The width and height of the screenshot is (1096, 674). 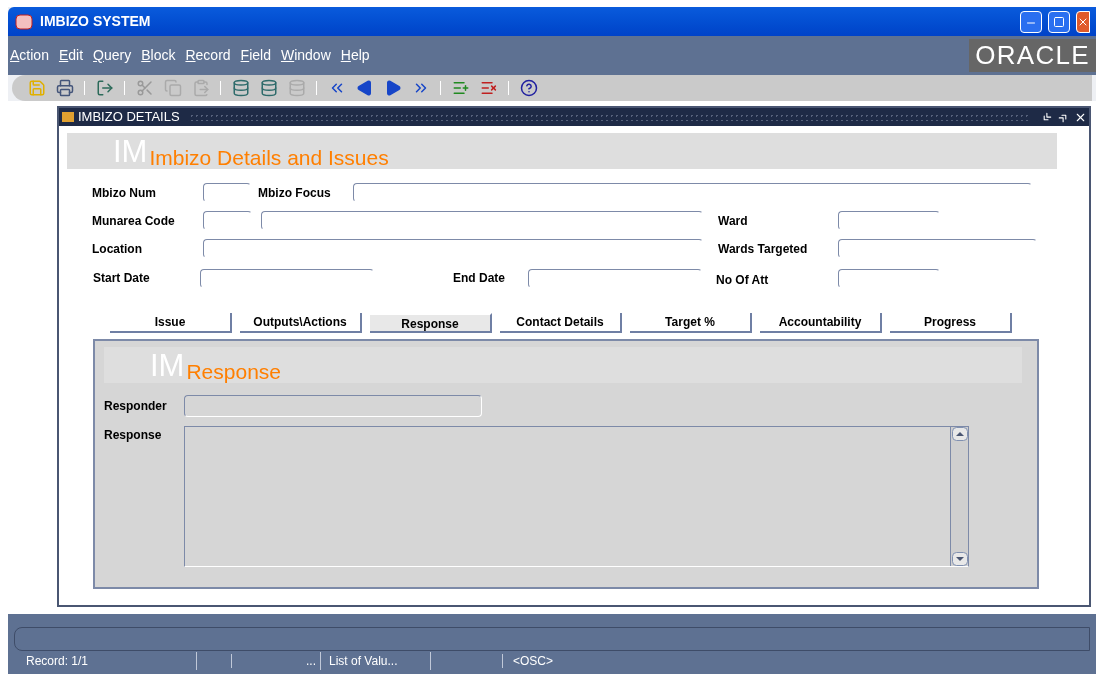 What do you see at coordinates (158, 55) in the screenshot?
I see `menu-item: Block` at bounding box center [158, 55].